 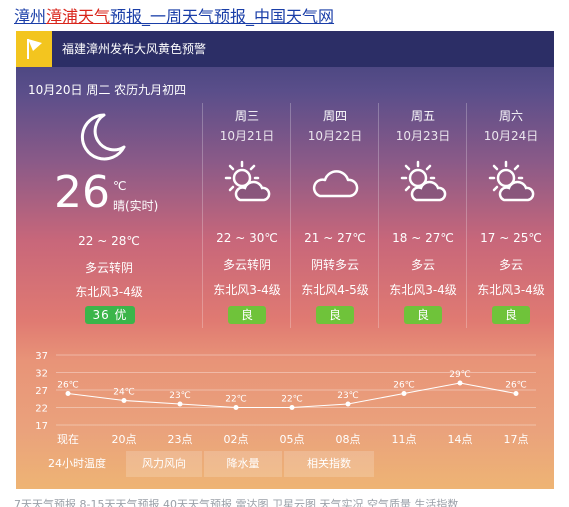 What do you see at coordinates (423, 238) in the screenshot?
I see `forecast-range: 18 ~ 27℃` at bounding box center [423, 238].